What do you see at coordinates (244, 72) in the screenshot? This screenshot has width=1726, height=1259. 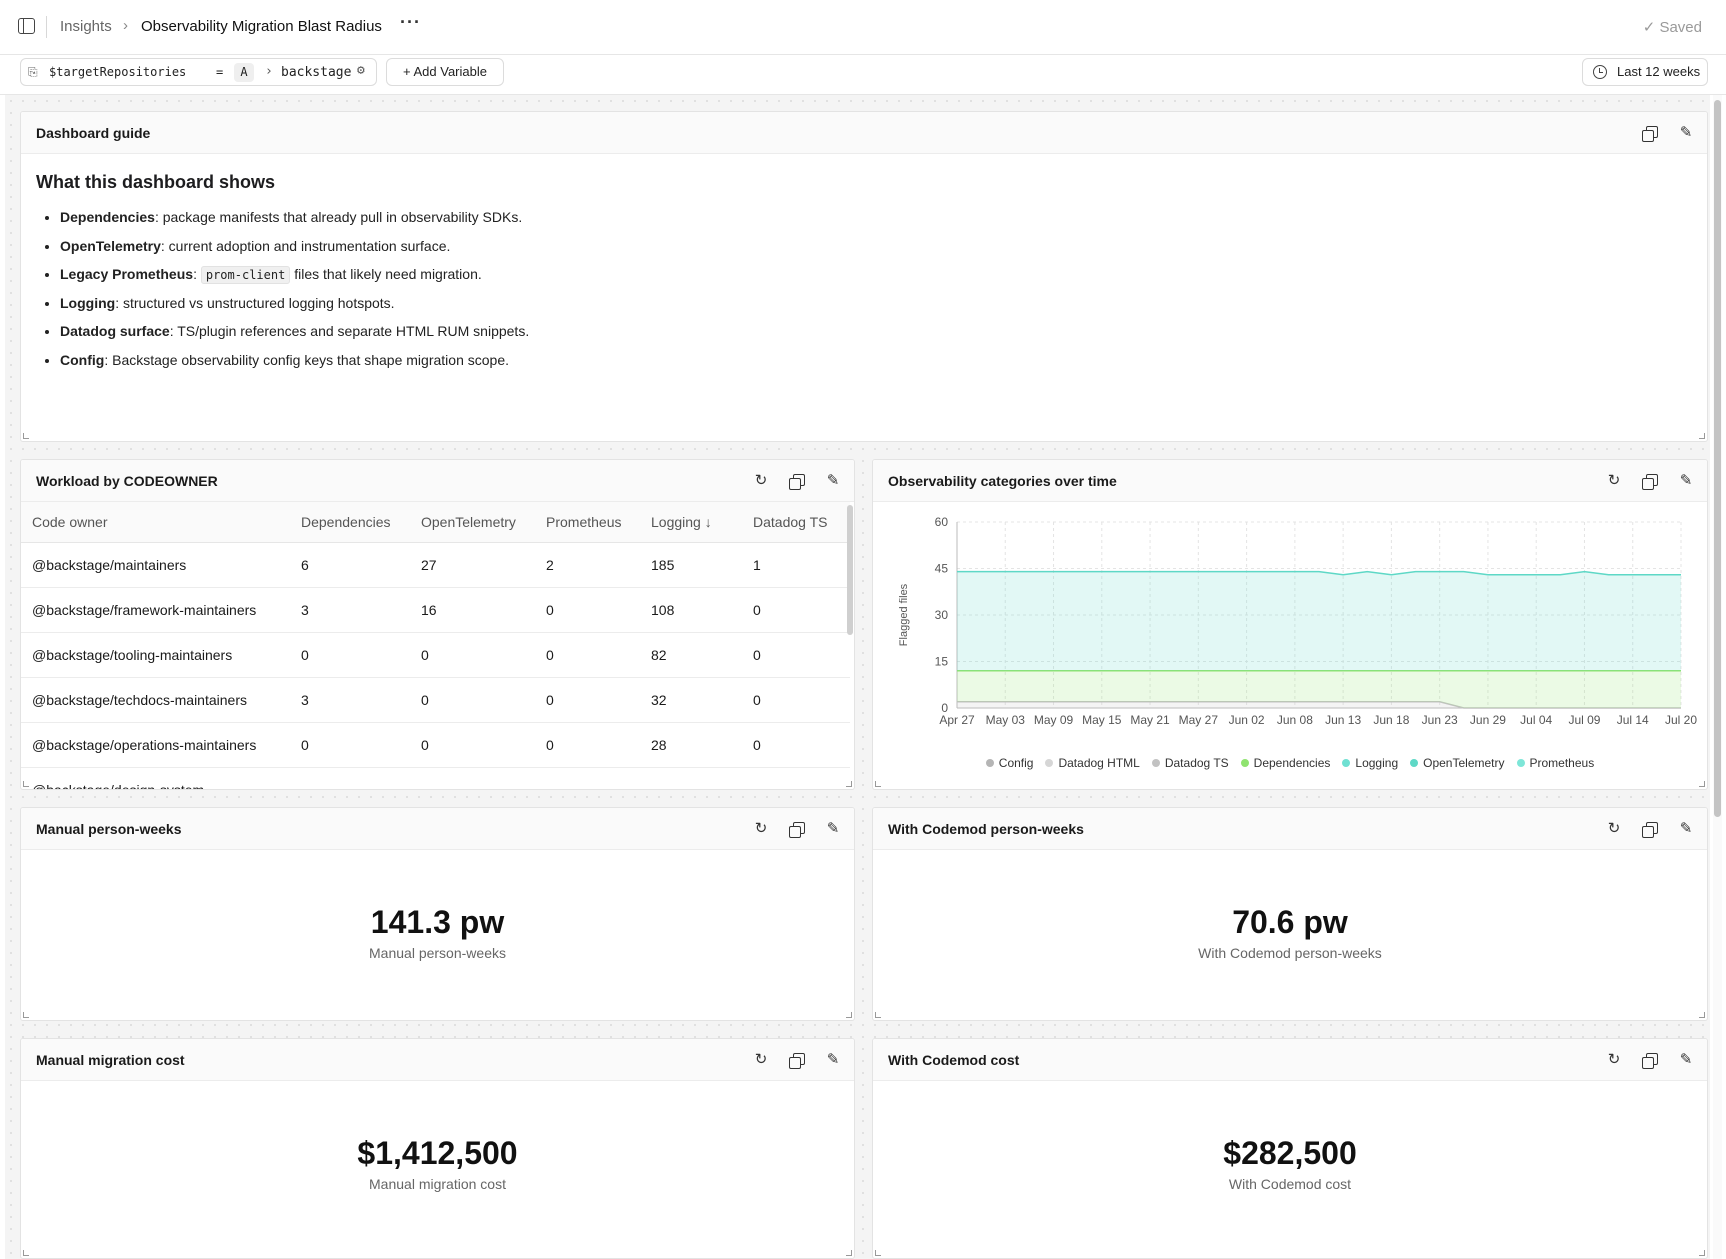 I see `variable-mode-badge: A` at bounding box center [244, 72].